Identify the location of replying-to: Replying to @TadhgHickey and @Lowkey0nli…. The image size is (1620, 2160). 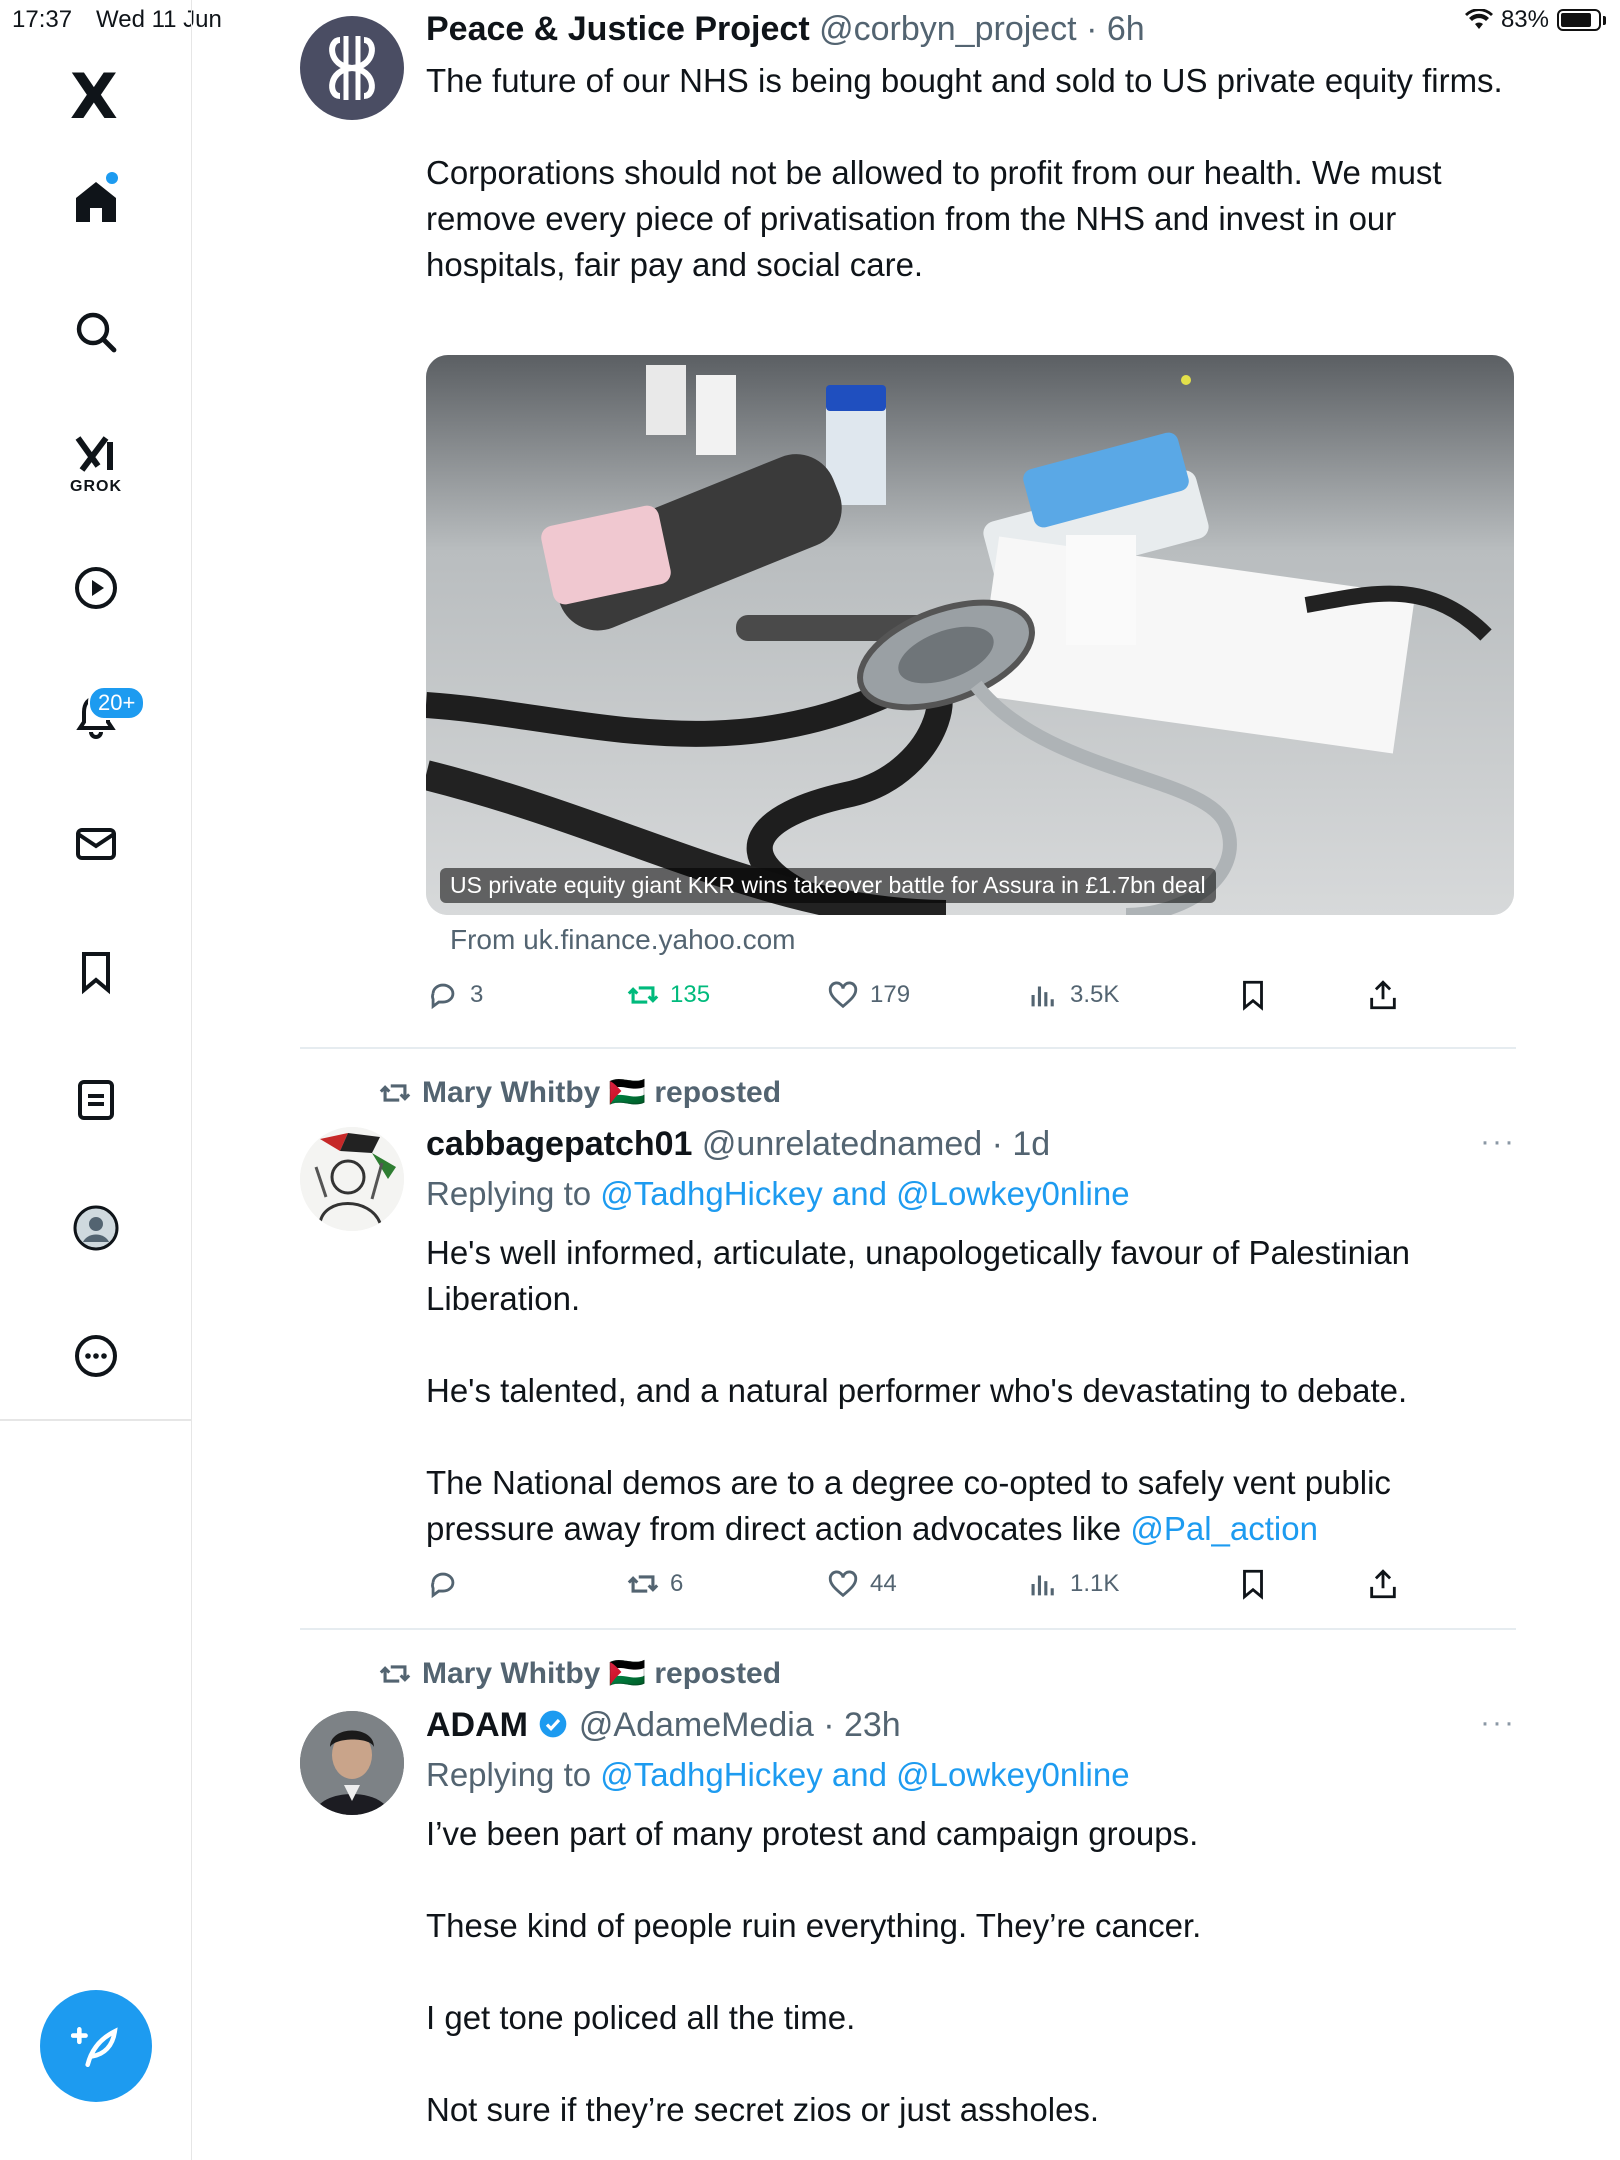
(778, 1775).